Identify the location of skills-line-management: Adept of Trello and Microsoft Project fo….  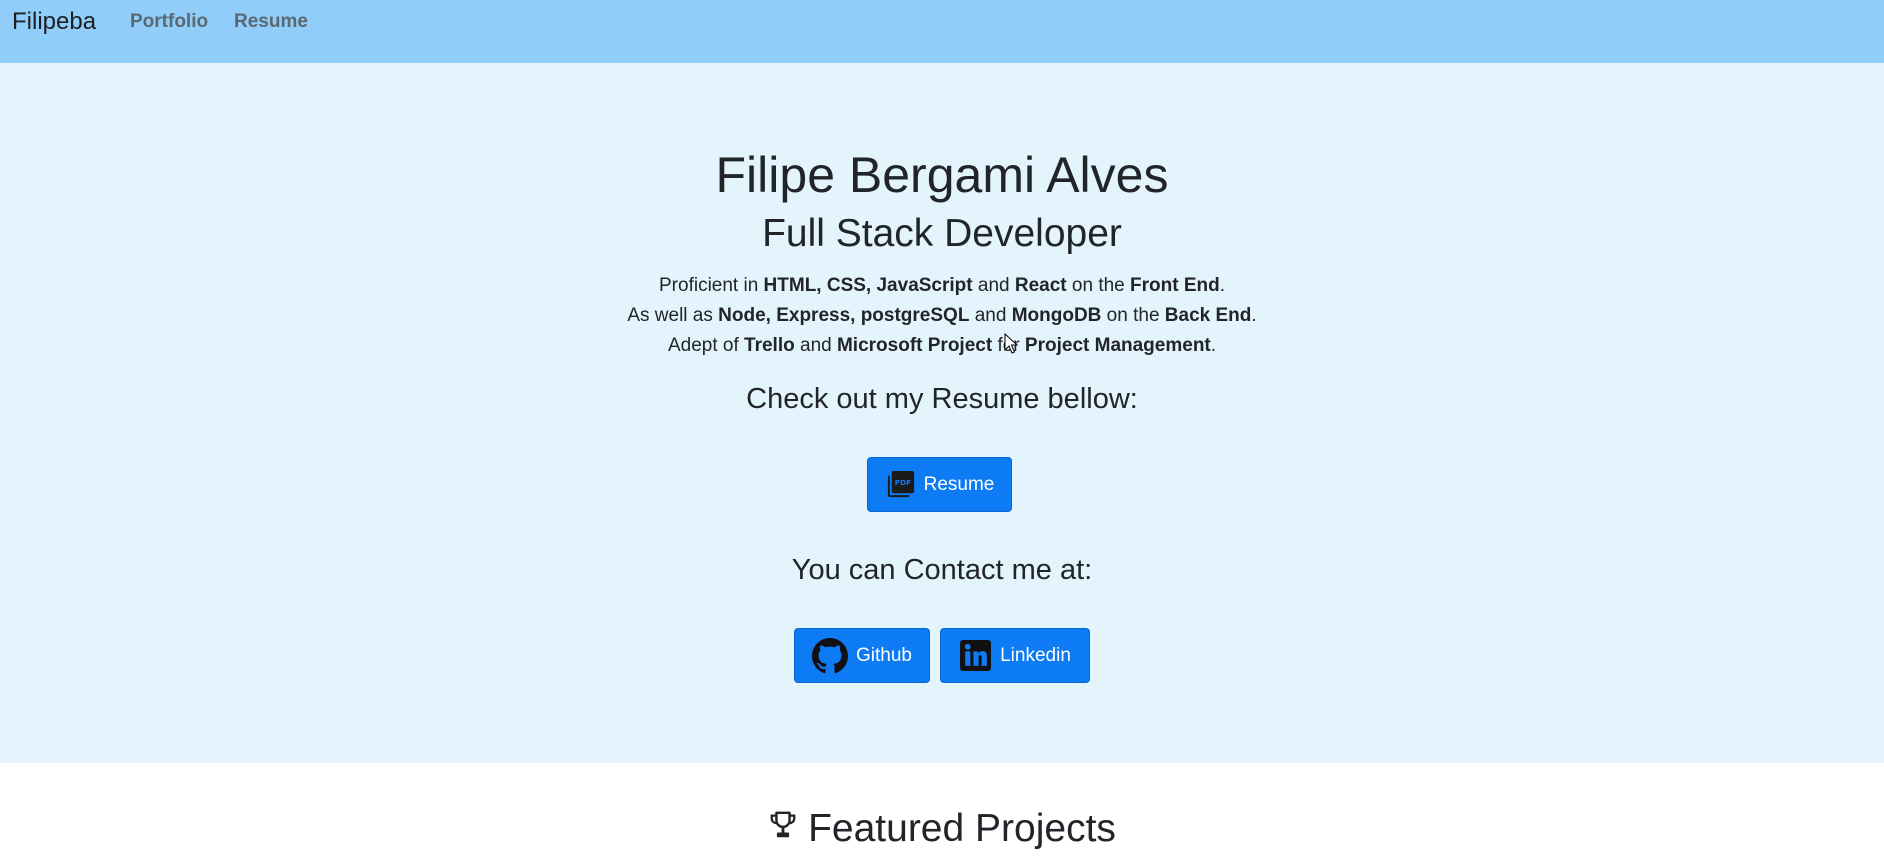
(942, 345).